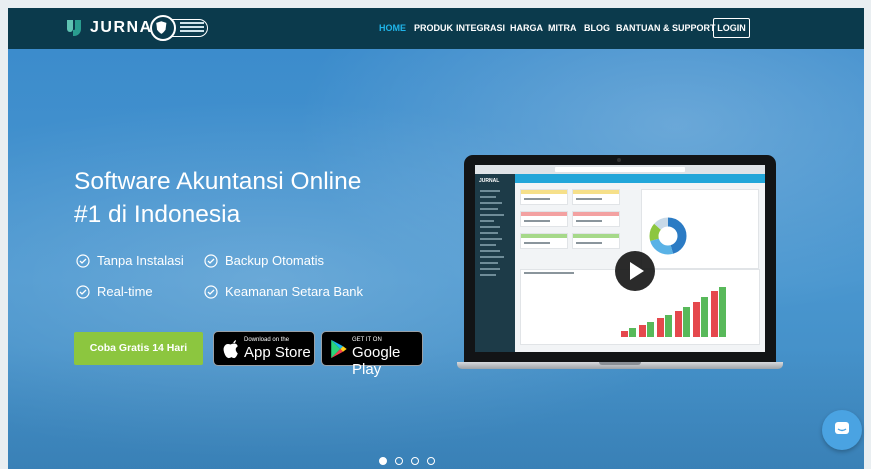 This screenshot has height=469, width=871. I want to click on menu-integrasi: INTEGRASI, so click(480, 28).